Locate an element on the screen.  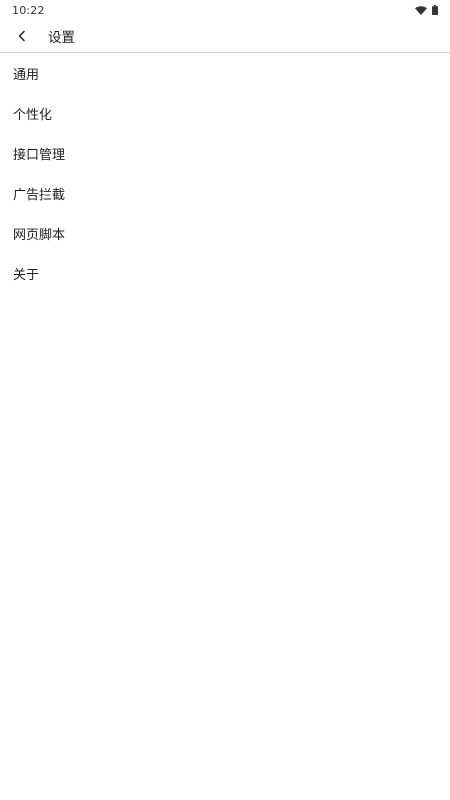
page-title: 设置 is located at coordinates (61, 38).